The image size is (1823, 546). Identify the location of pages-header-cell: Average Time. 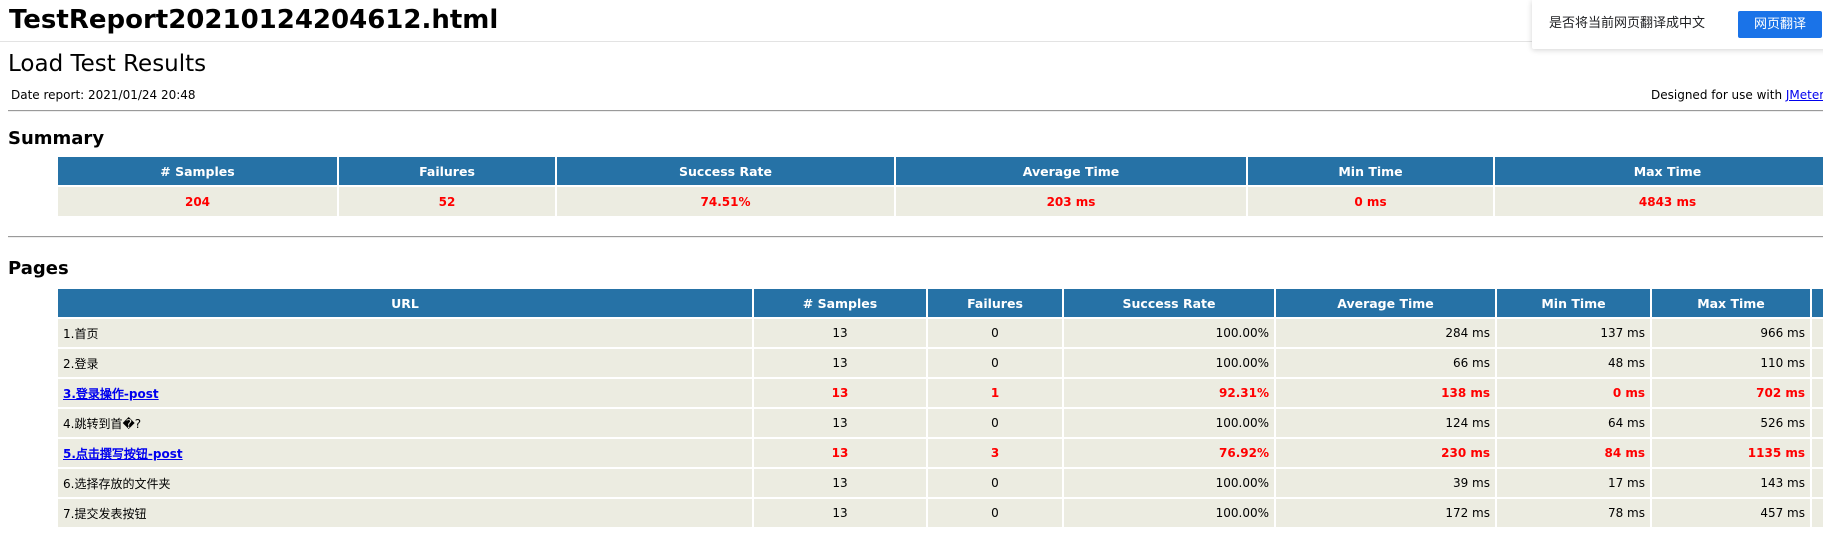
(1385, 303).